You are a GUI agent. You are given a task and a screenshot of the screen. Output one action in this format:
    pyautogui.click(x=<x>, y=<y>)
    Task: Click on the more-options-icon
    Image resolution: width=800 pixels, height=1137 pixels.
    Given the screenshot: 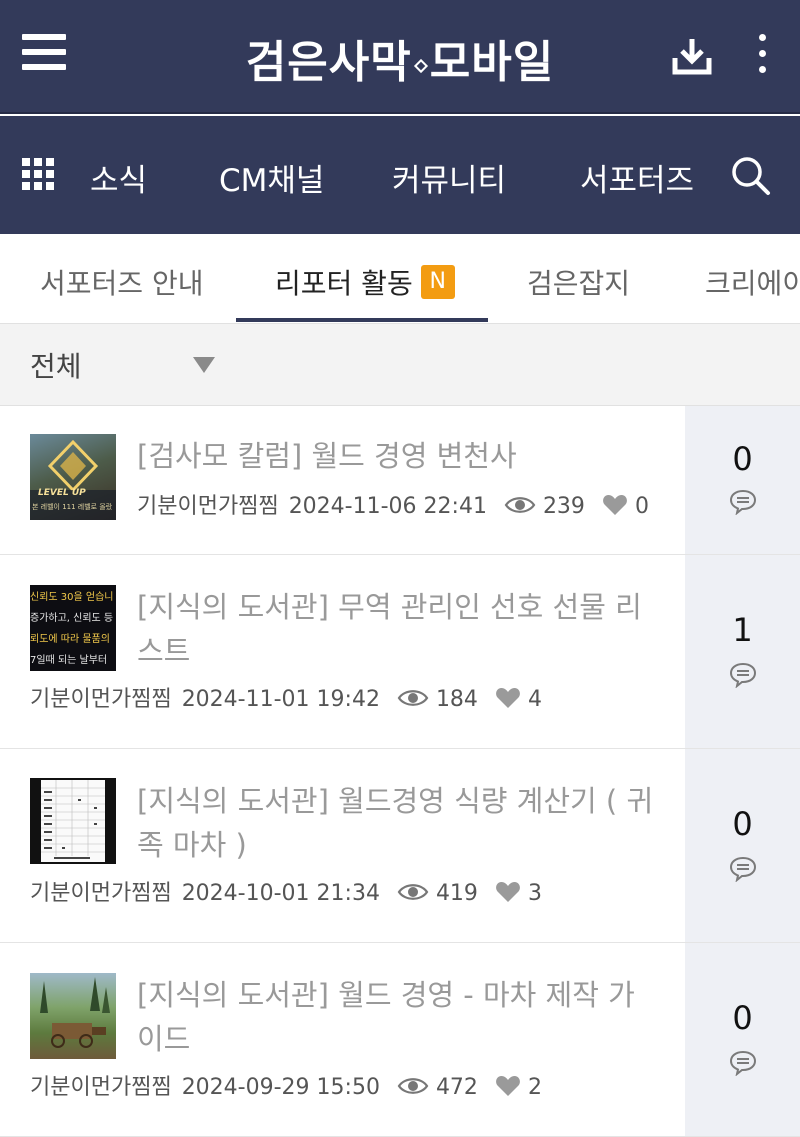 What is the action you would take?
    pyautogui.click(x=762, y=56)
    